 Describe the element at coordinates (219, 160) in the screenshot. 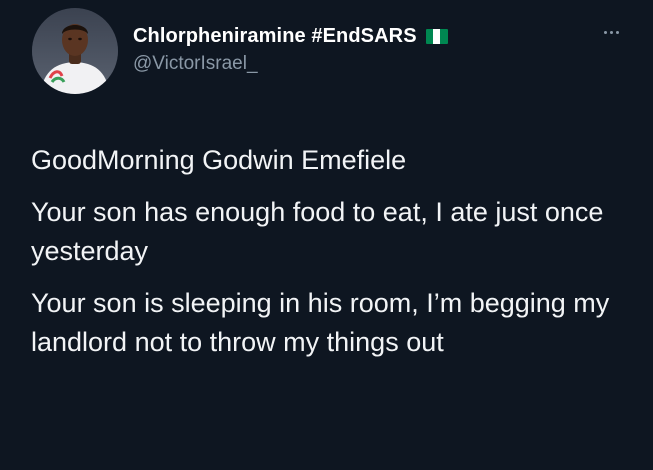

I see `tweet-paragraph: GoodMorning Godwin Emefiele` at that location.